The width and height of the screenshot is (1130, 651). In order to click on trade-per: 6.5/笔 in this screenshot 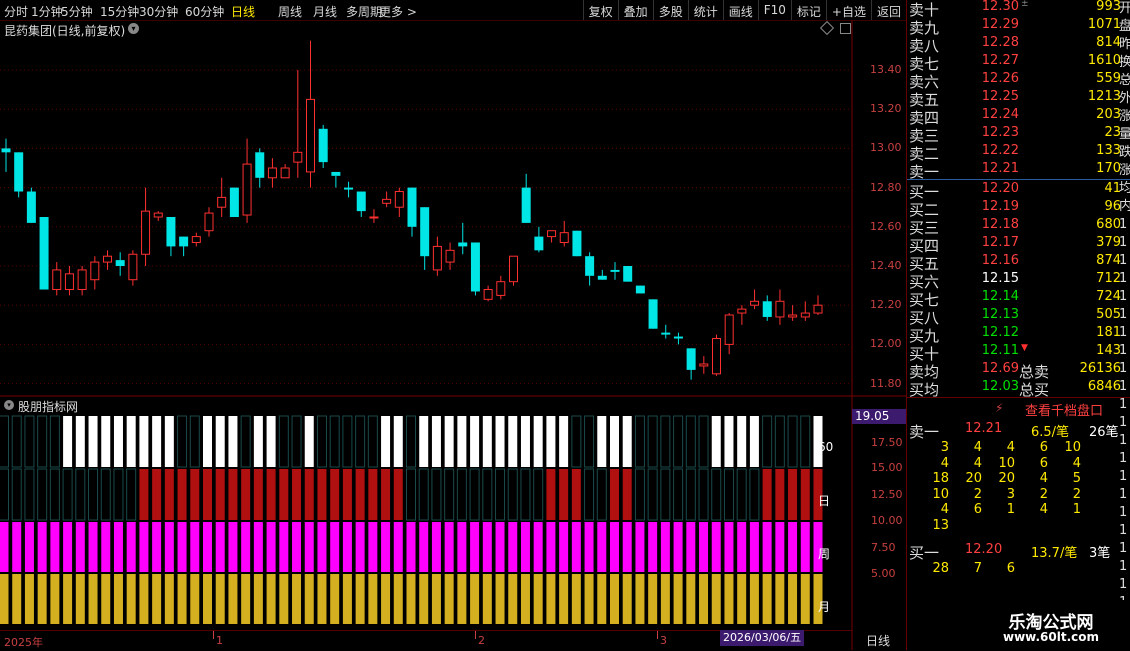, I will do `click(1050, 432)`.